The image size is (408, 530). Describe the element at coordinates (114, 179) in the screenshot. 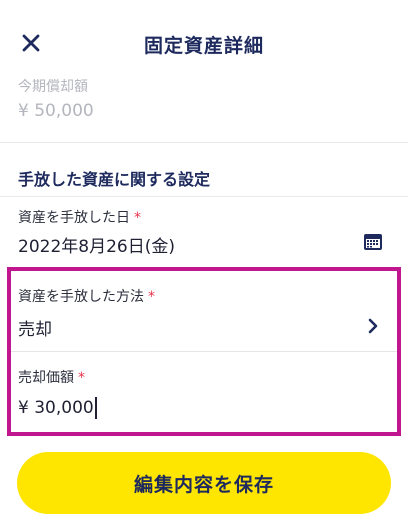

I see `section-title: 手放した資産に関する設定` at that location.